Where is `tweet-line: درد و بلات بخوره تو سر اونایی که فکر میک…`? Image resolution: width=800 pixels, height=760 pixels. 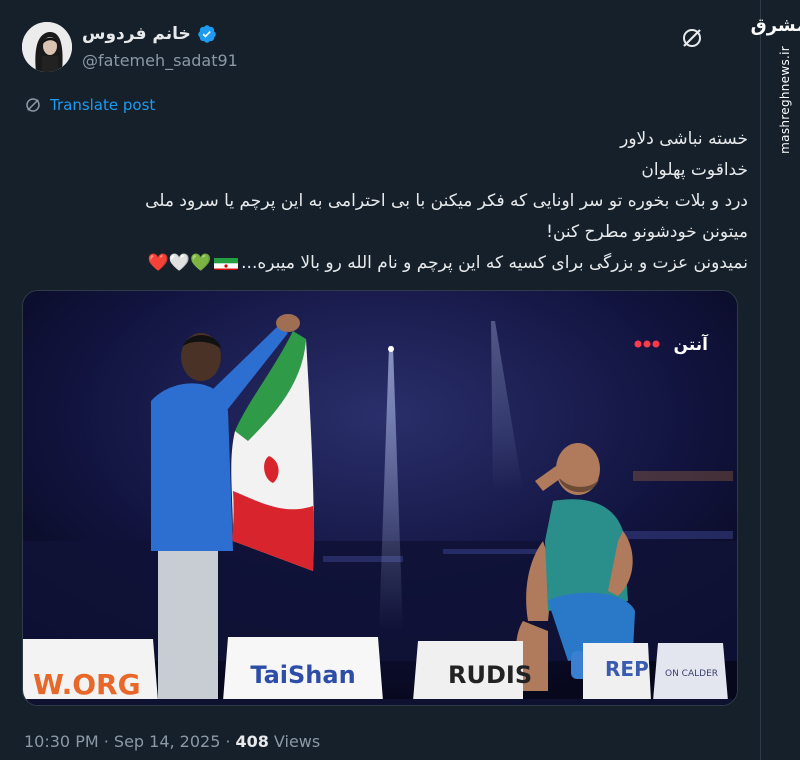
tweet-line: درد و بلات بخوره تو سر اونایی که فکر میک… is located at coordinates (446, 201).